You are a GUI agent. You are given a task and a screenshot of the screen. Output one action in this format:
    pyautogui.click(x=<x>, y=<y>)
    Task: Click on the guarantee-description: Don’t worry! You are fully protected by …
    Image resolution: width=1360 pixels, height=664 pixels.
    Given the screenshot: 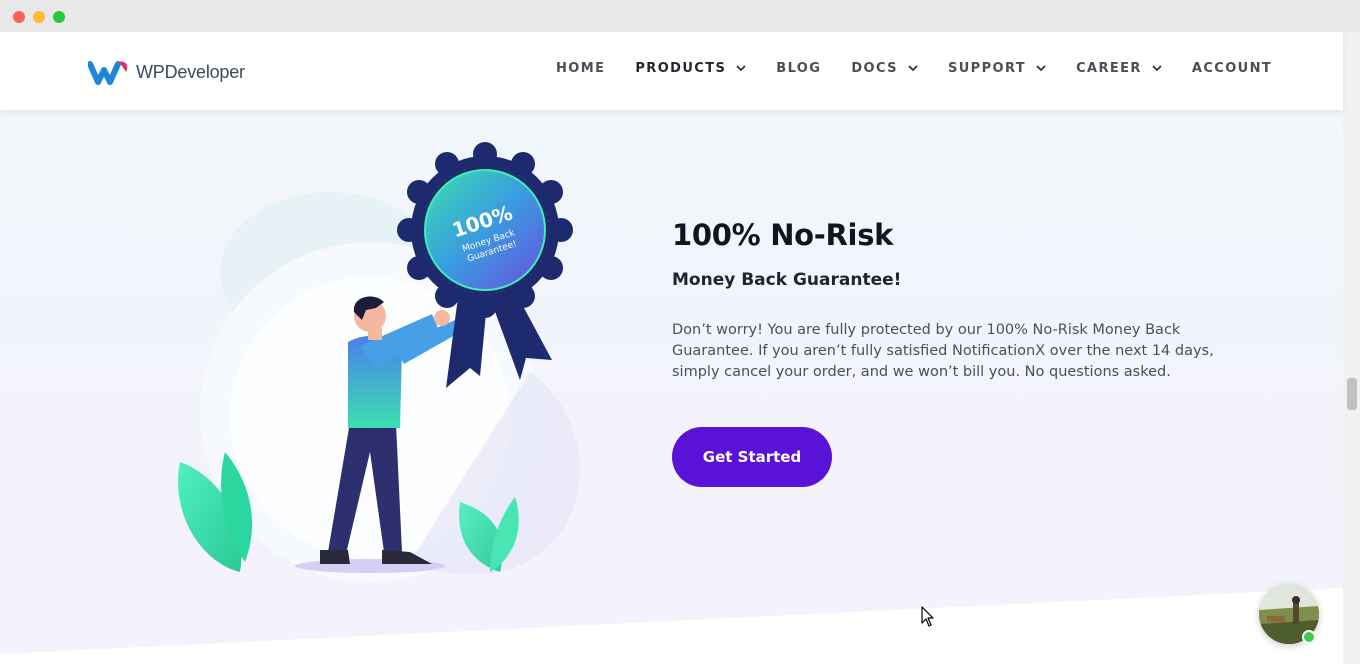 What is the action you would take?
    pyautogui.click(x=943, y=351)
    